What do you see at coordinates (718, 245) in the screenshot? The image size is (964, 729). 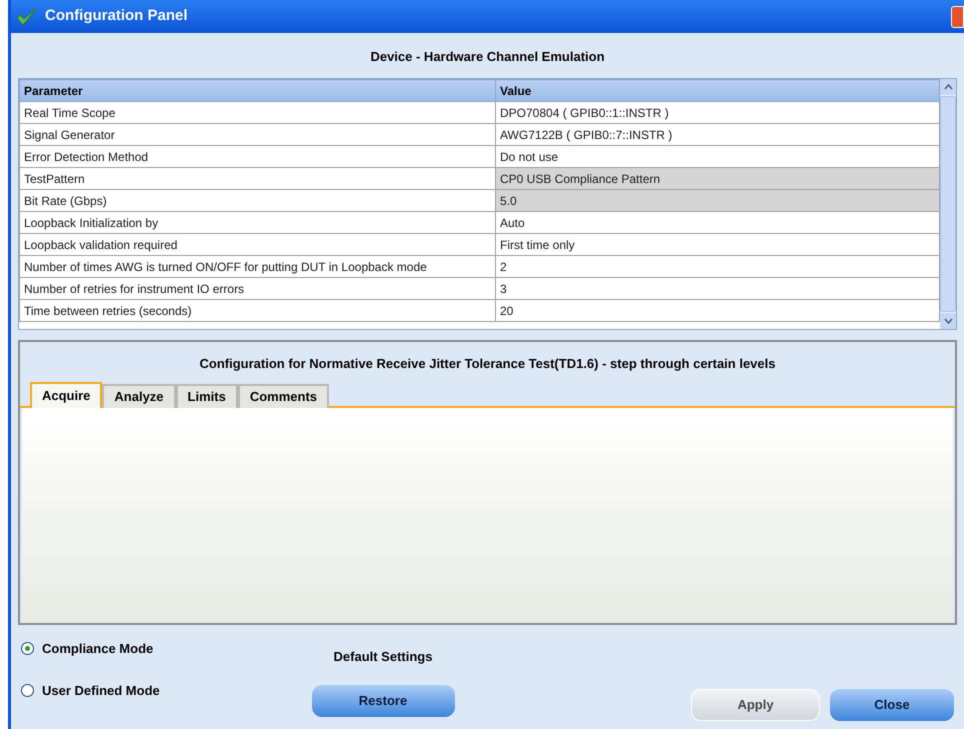 I see `value-cell: First time only` at bounding box center [718, 245].